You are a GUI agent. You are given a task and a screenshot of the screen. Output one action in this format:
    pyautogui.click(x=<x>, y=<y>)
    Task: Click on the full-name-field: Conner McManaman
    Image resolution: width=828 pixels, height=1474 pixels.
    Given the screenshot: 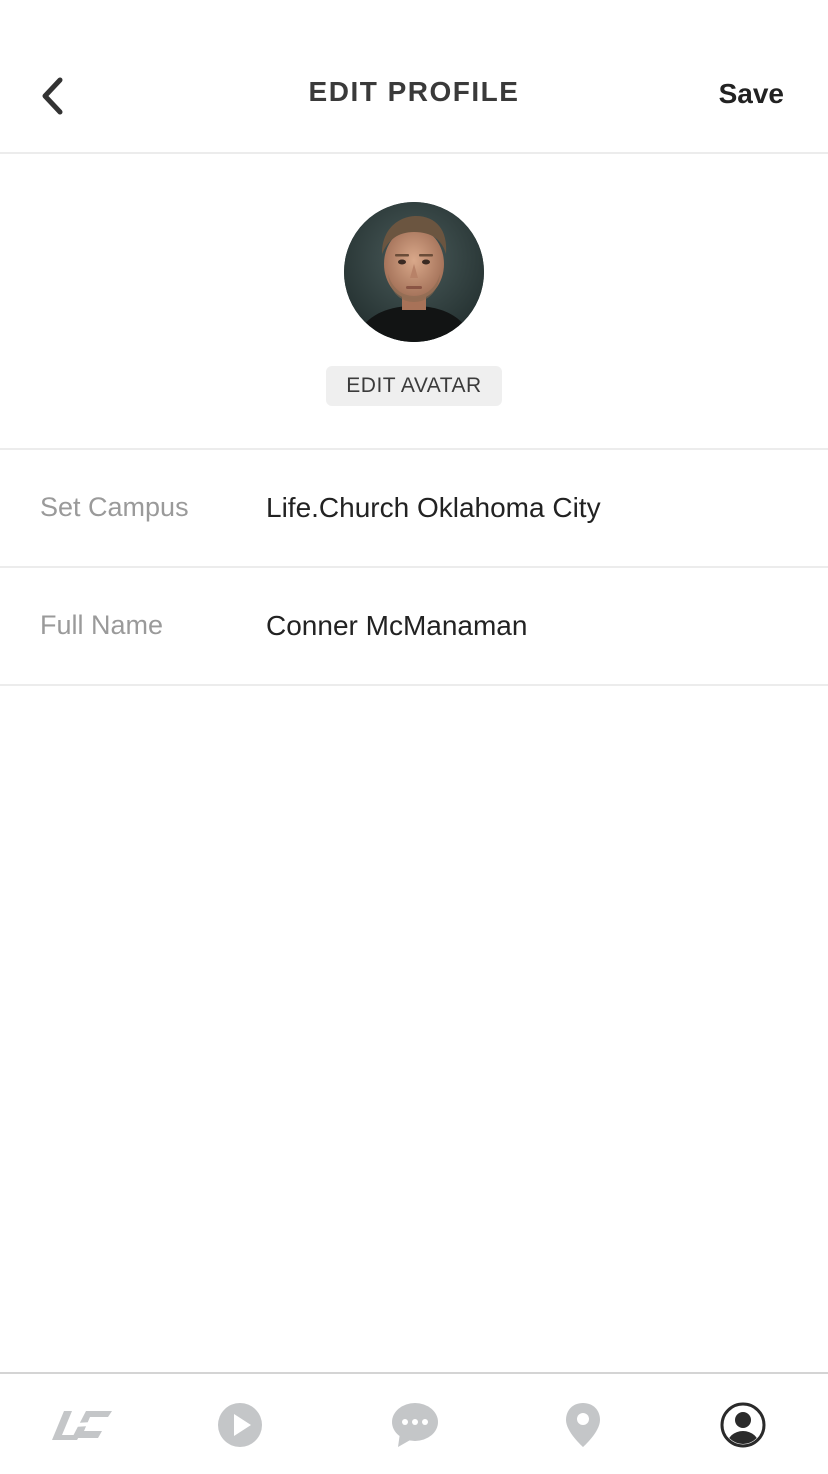 What is the action you would take?
    pyautogui.click(x=396, y=626)
    